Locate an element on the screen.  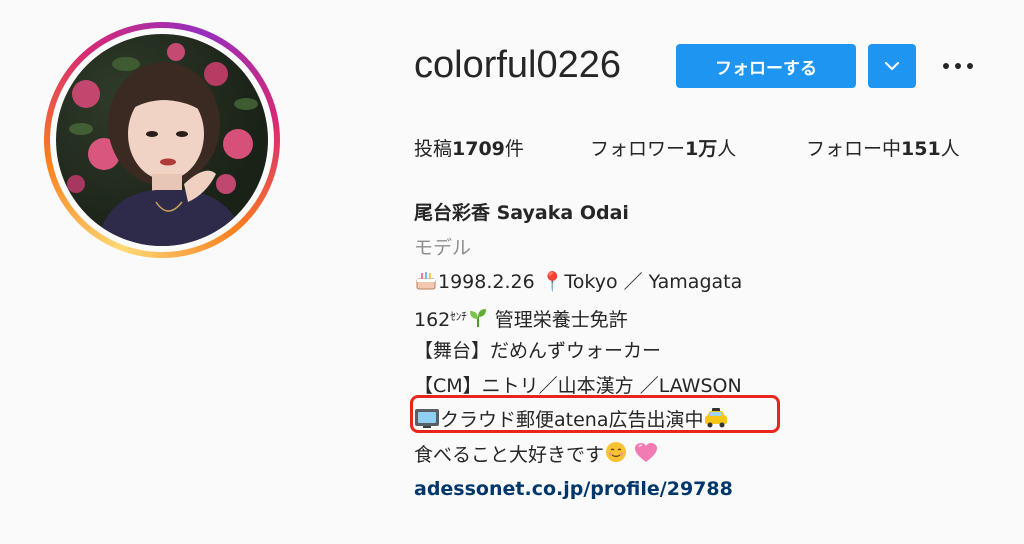
annotation-highlight-box is located at coordinates (595, 414).